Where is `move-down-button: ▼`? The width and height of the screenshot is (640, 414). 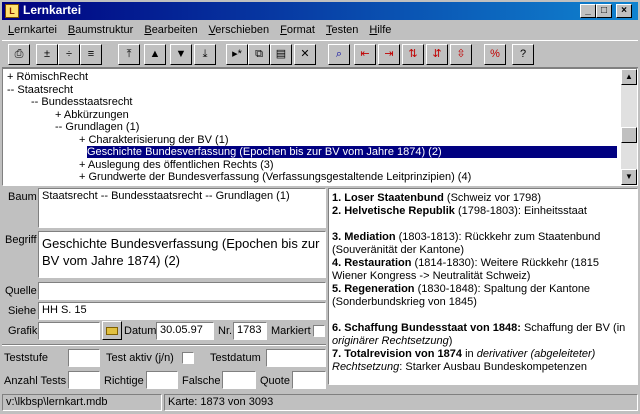
move-down-button: ▼ is located at coordinates (181, 54).